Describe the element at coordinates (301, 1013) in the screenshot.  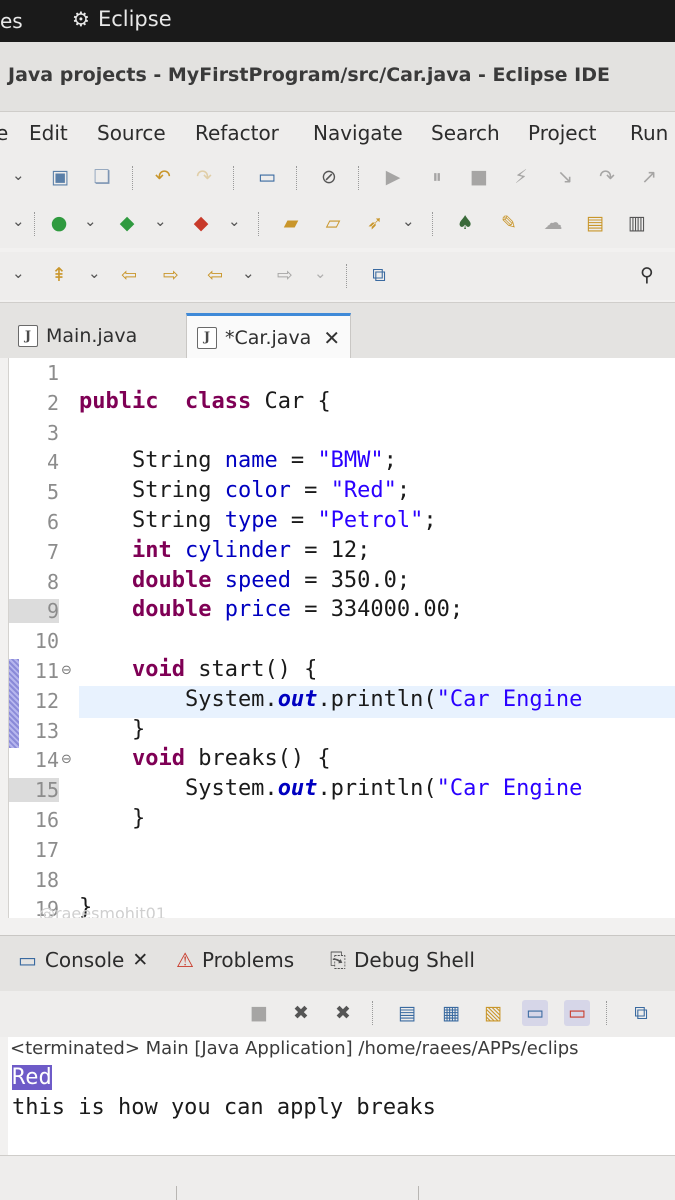
I see `remove-launch-icon: ✖` at that location.